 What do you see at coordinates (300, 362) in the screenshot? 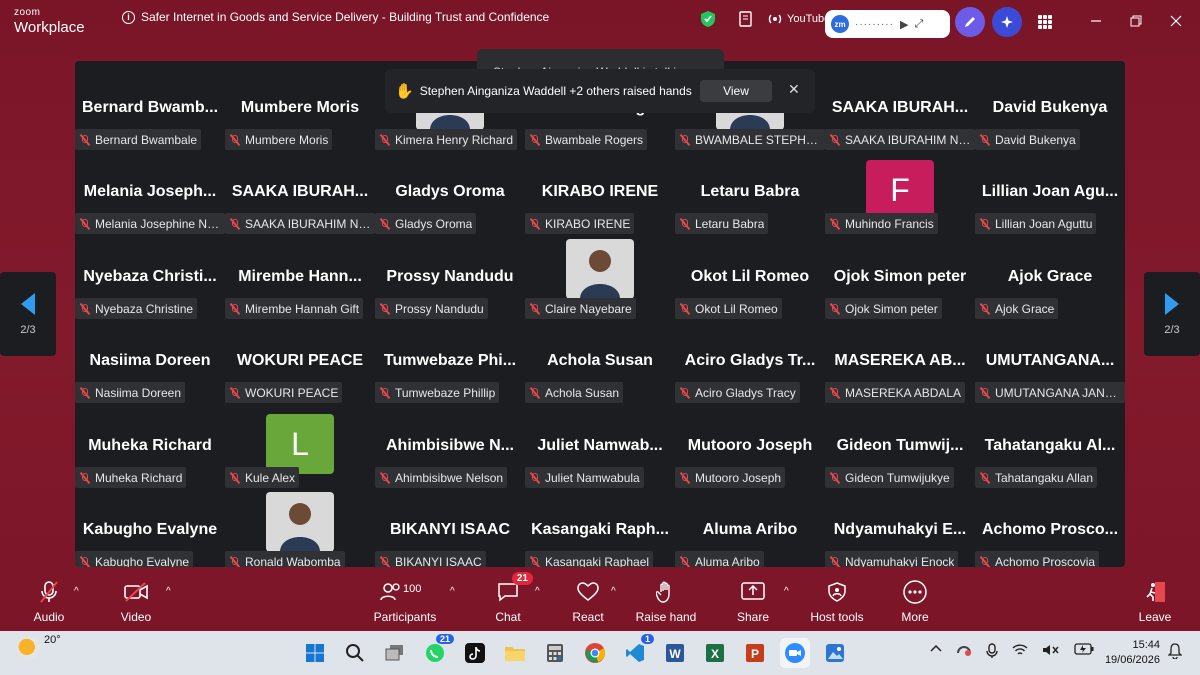
I see `participant-tile: WOKURI PEACE WOKURI PEACE` at bounding box center [300, 362].